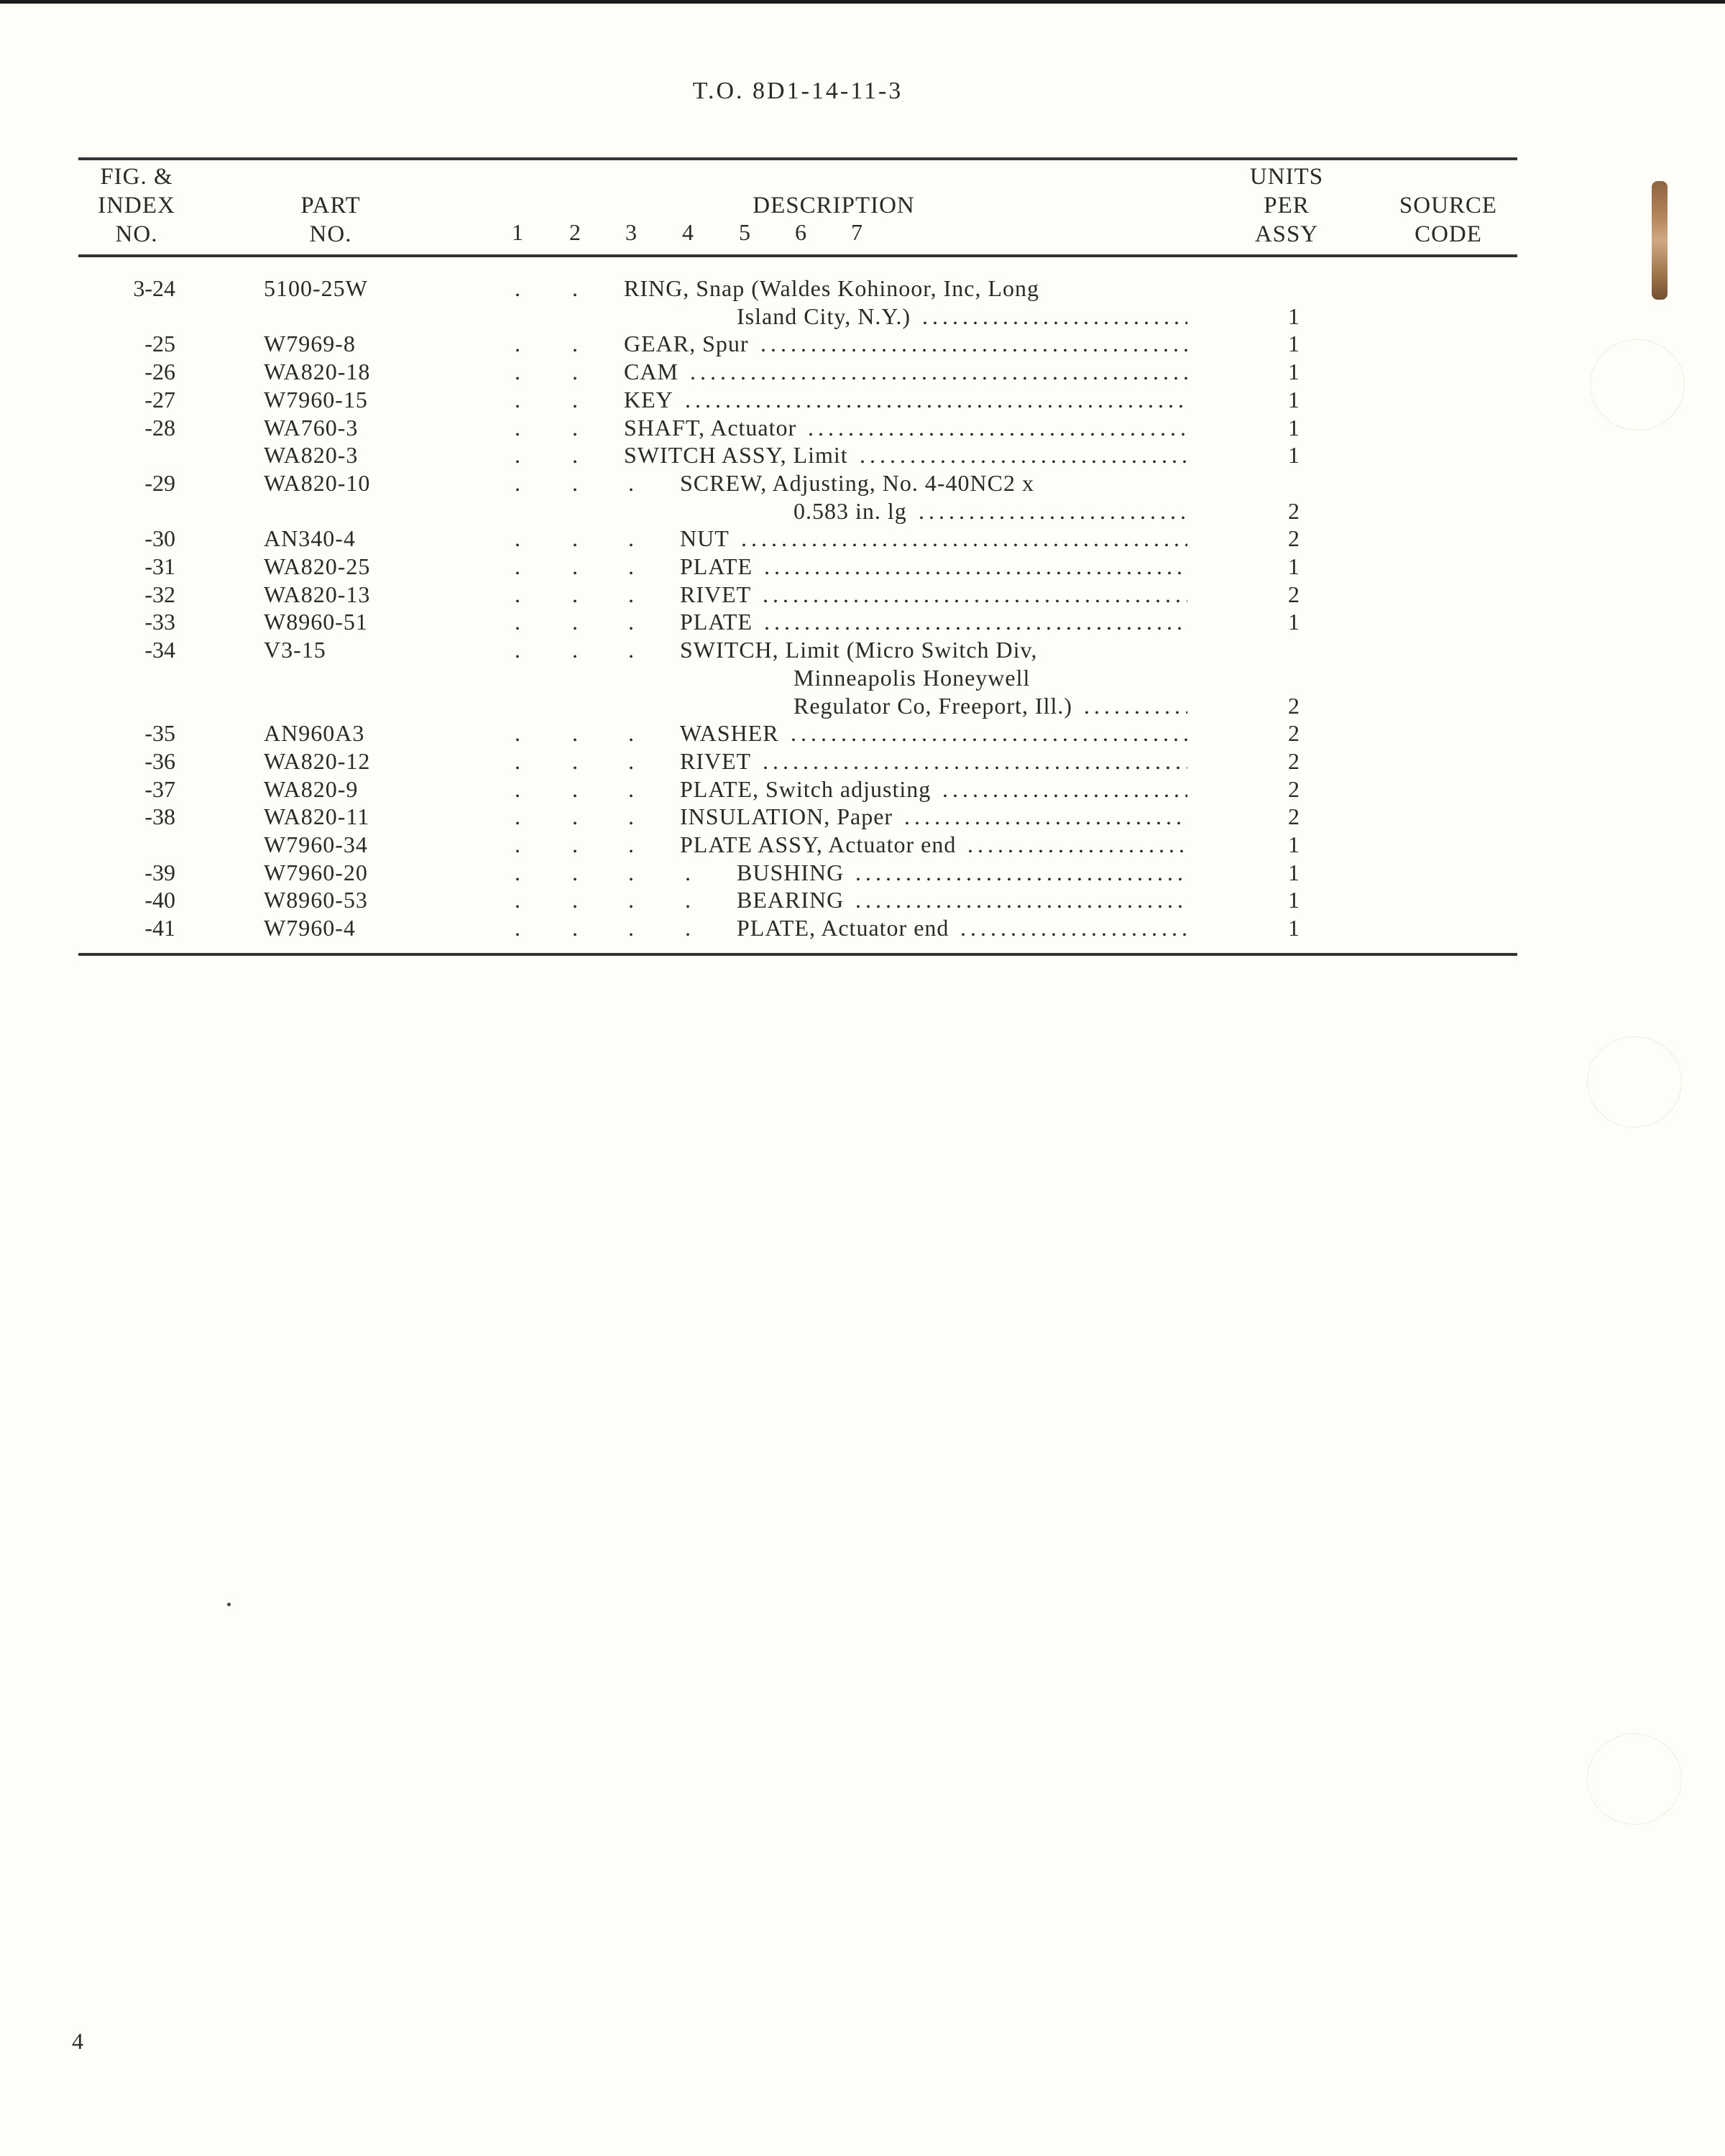 The width and height of the screenshot is (1725, 2156). I want to click on binder-hole-middle, so click(1634, 1082).